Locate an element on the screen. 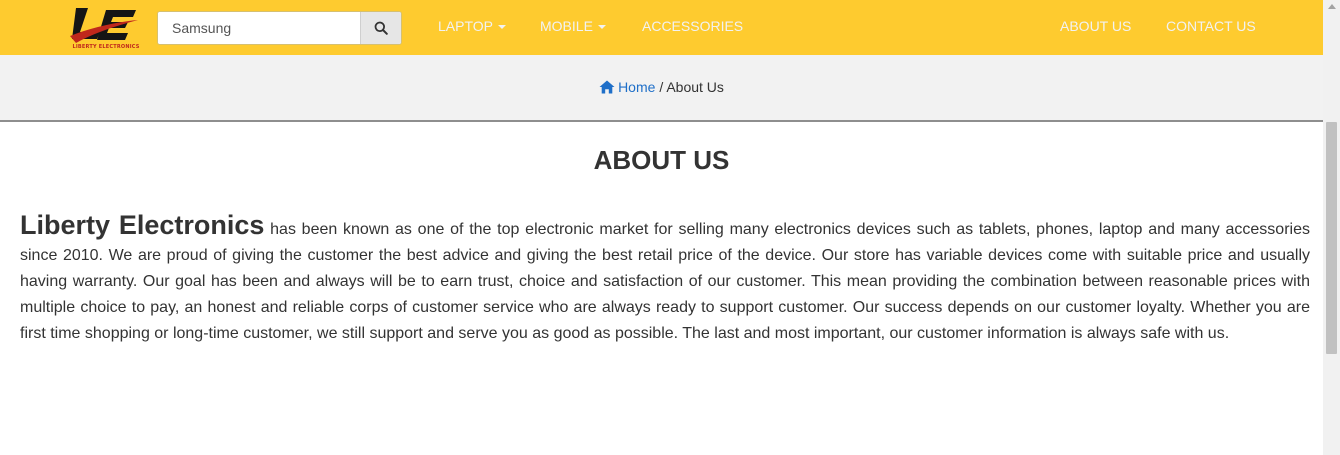  nav-item-label: CONTACT US is located at coordinates (1211, 26).